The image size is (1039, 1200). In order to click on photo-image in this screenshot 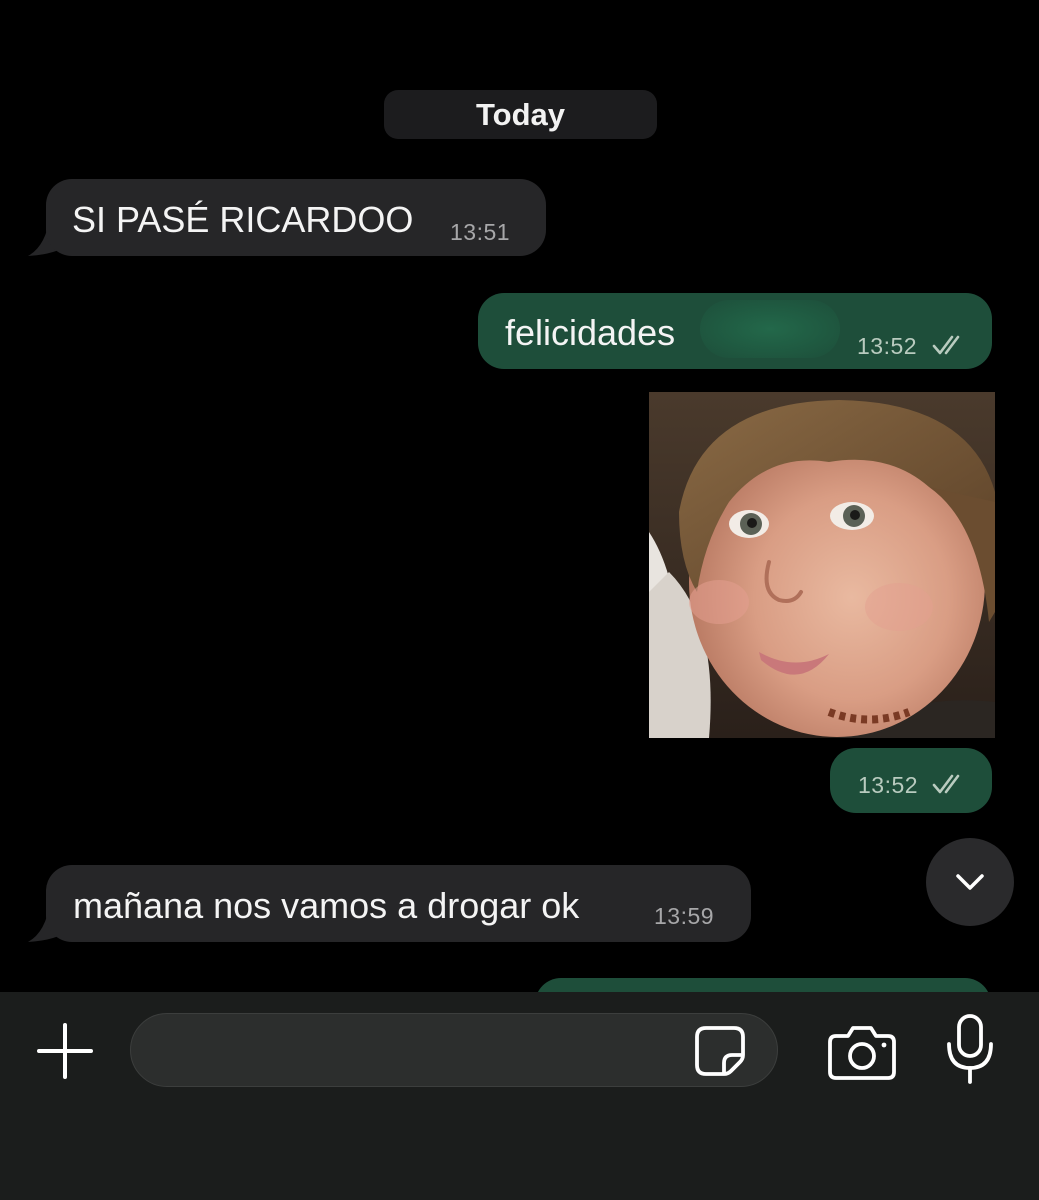, I will do `click(822, 565)`.